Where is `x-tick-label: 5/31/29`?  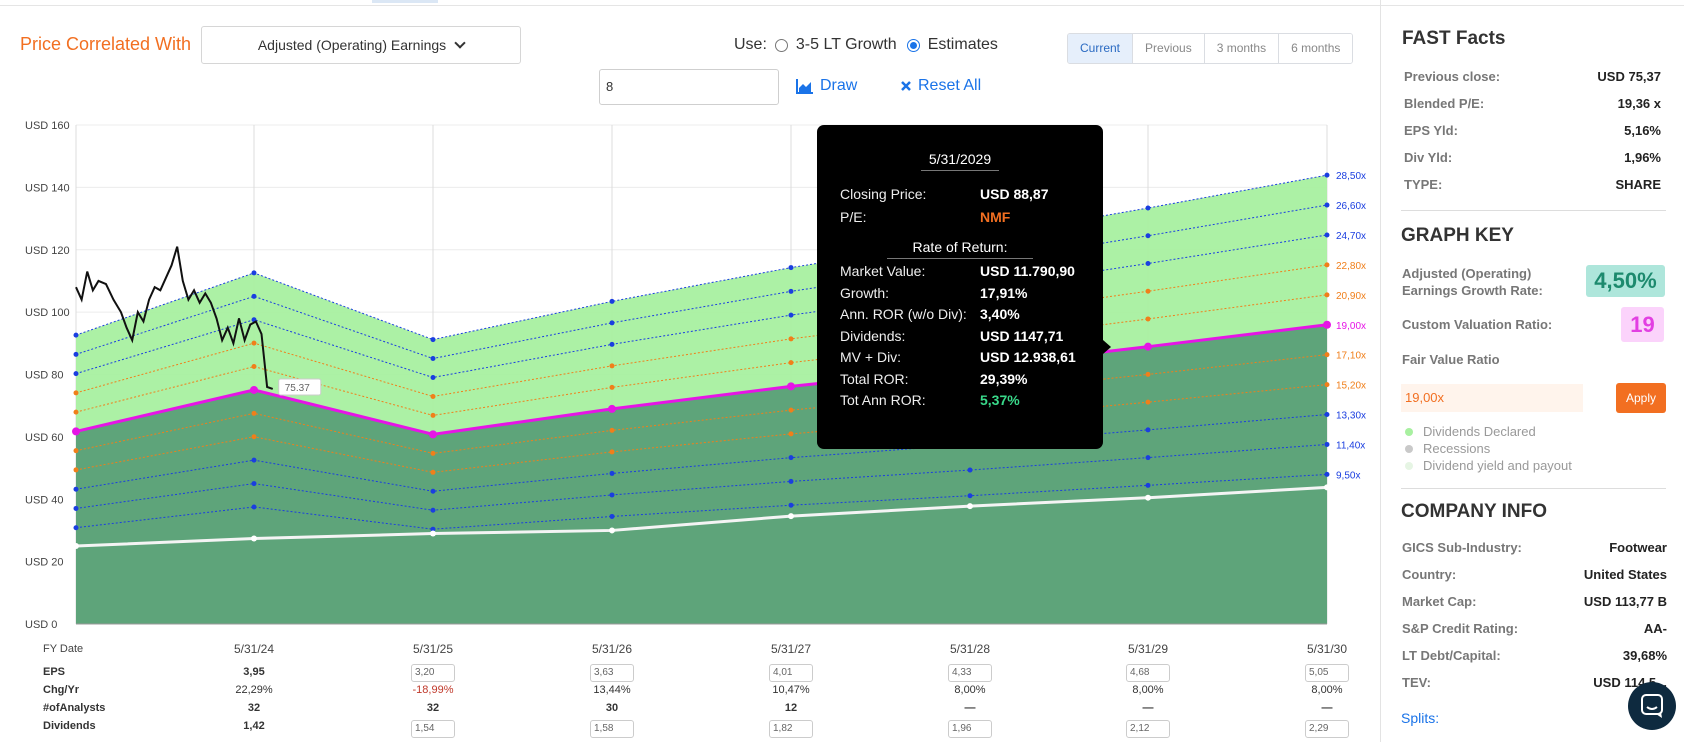 x-tick-label: 5/31/29 is located at coordinates (1148, 649).